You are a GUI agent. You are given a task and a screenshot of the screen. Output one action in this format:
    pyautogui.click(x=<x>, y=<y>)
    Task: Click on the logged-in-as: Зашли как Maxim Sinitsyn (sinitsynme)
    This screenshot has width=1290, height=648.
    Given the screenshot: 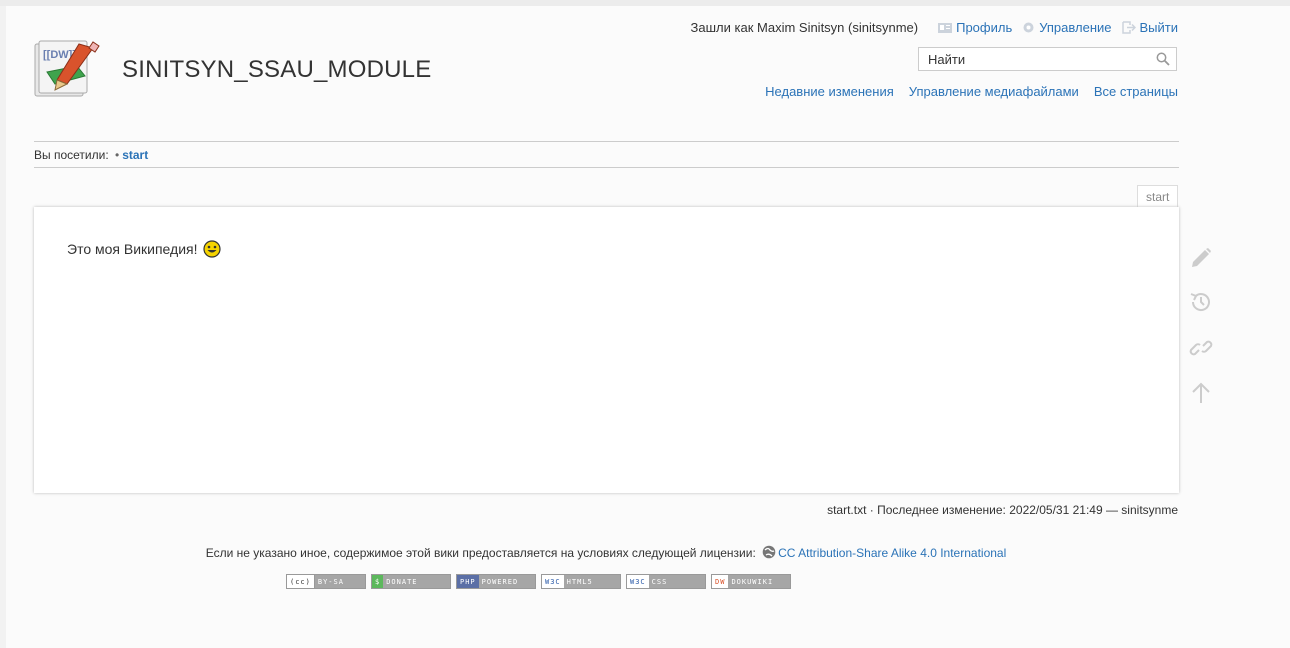 What is the action you would take?
    pyautogui.click(x=804, y=27)
    